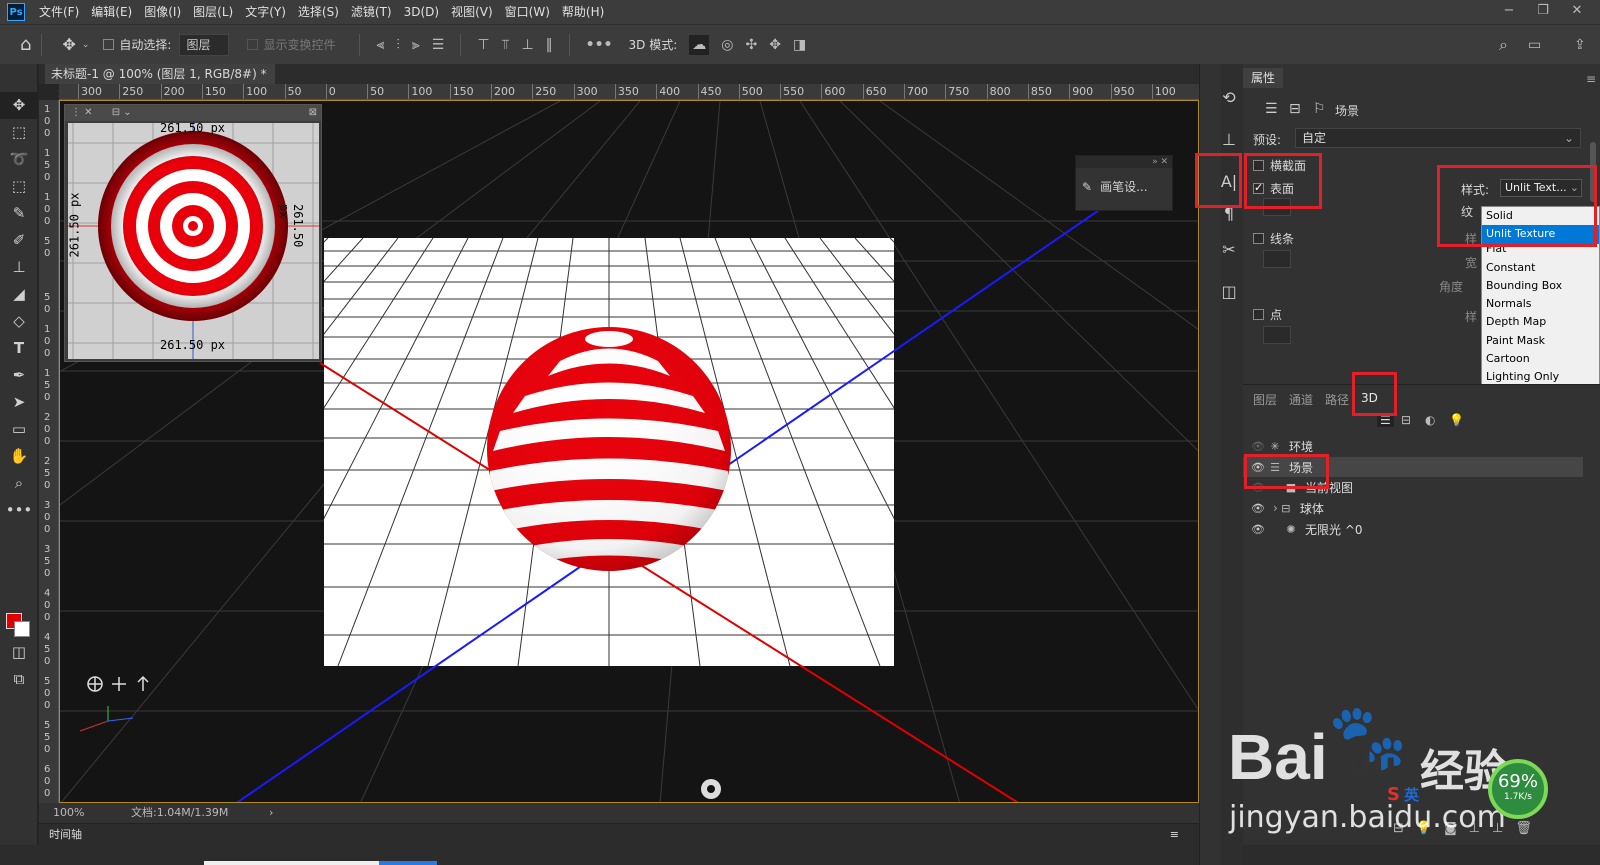  I want to click on scene-filter-icon: ☰, so click(1271, 109).